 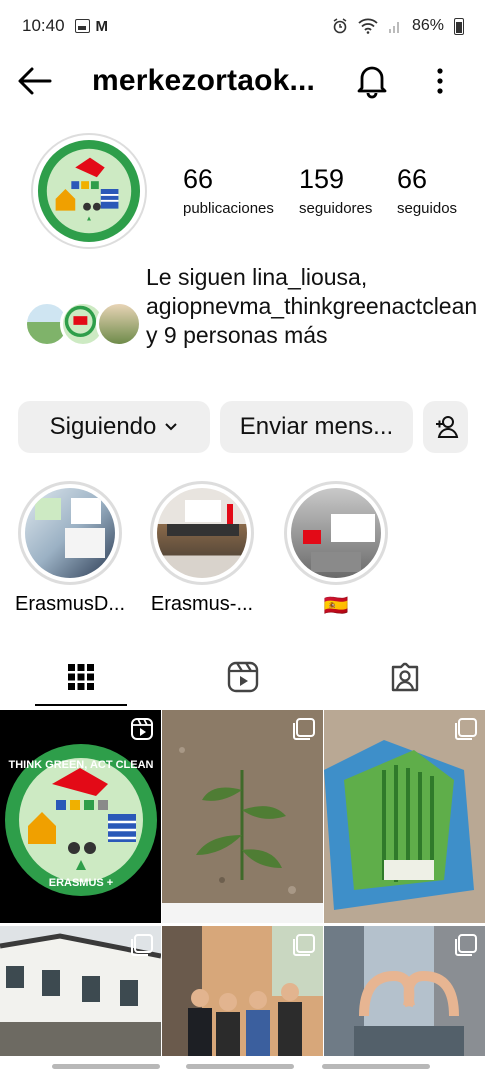 I want to click on grid-icon, so click(x=81, y=677).